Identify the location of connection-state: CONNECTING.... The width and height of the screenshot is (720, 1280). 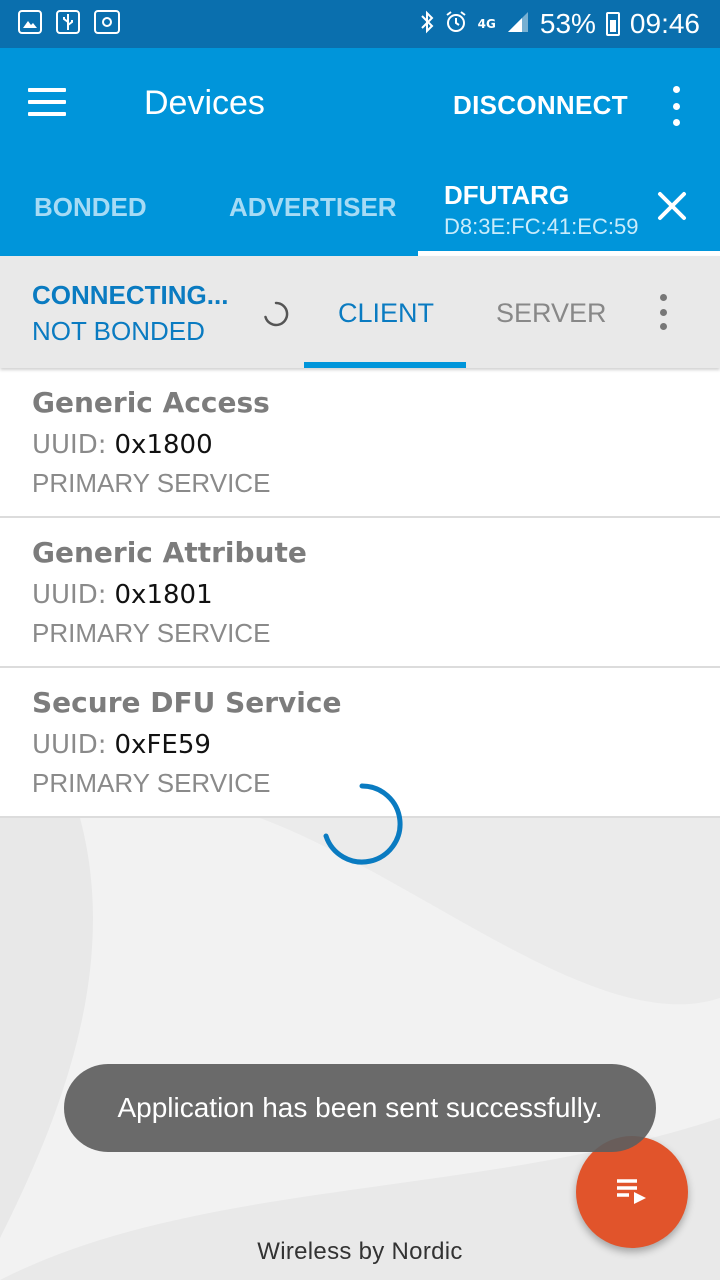
(130, 295).